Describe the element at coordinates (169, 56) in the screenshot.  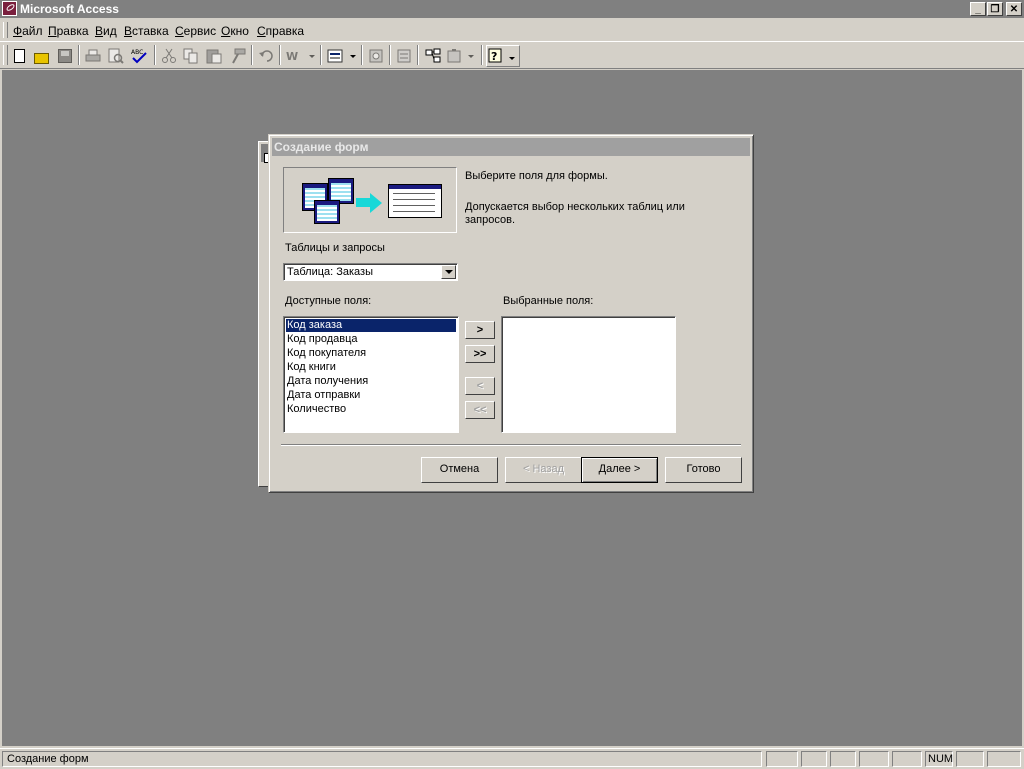
I see `cut-icon` at that location.